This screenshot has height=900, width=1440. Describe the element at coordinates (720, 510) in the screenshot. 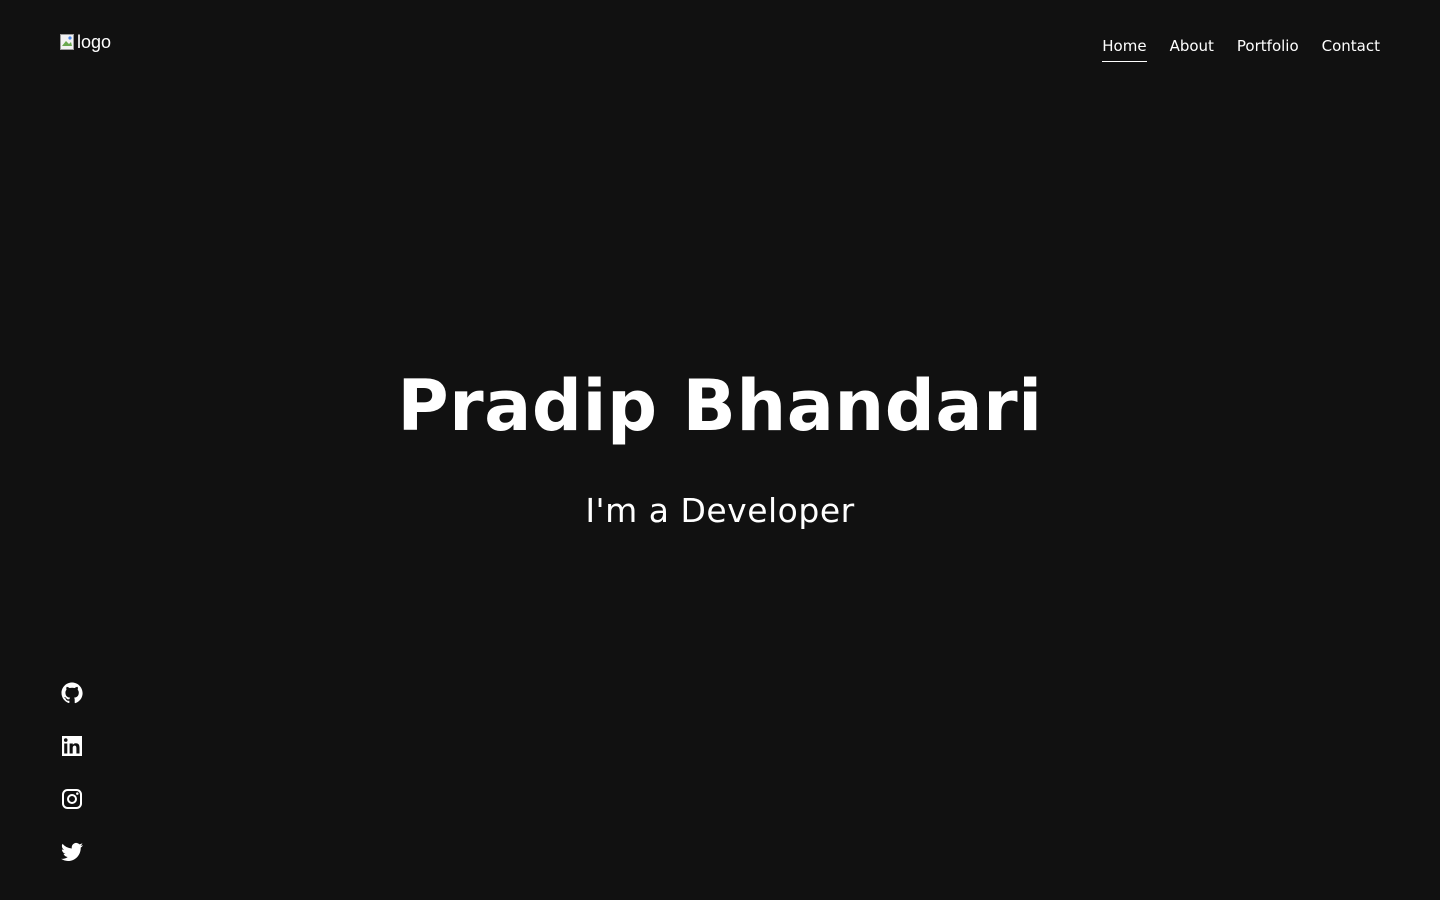

I see `hero-role: I'm a Developer` at that location.